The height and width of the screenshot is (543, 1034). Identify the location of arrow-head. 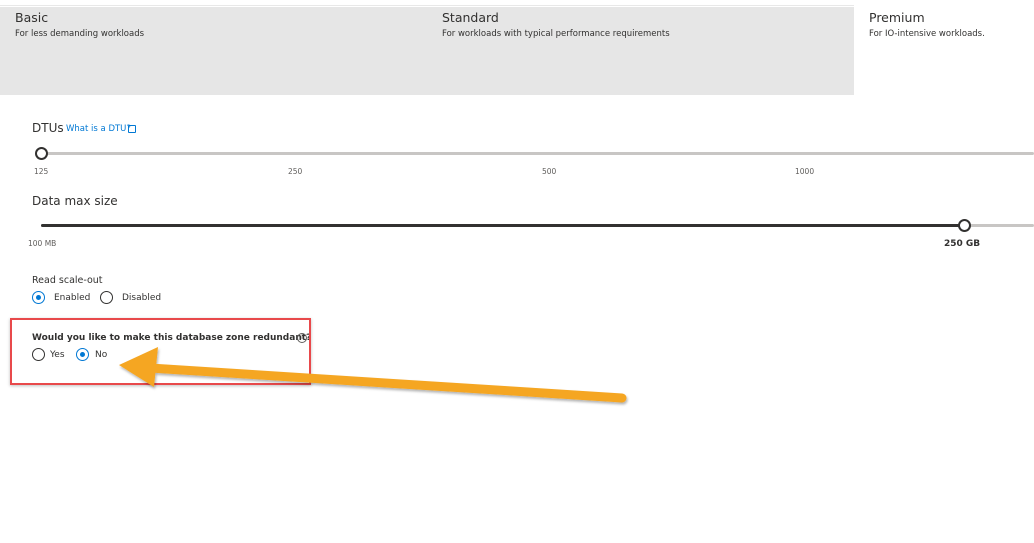
(138, 367).